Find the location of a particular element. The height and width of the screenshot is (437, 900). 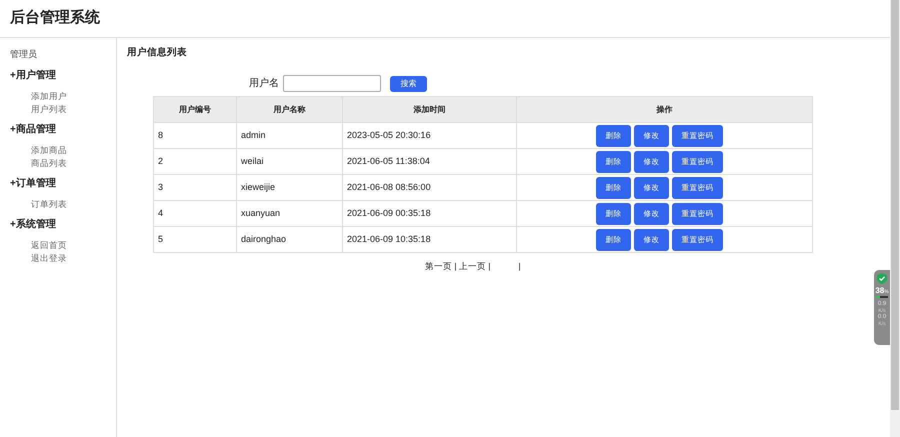

shield-check-icon is located at coordinates (882, 278).